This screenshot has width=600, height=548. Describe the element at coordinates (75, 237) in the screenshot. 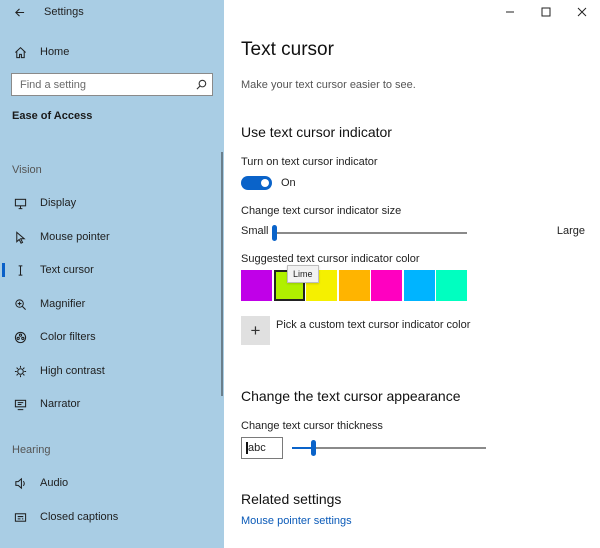

I see `sidebar-item-label: Mouse pointer` at that location.